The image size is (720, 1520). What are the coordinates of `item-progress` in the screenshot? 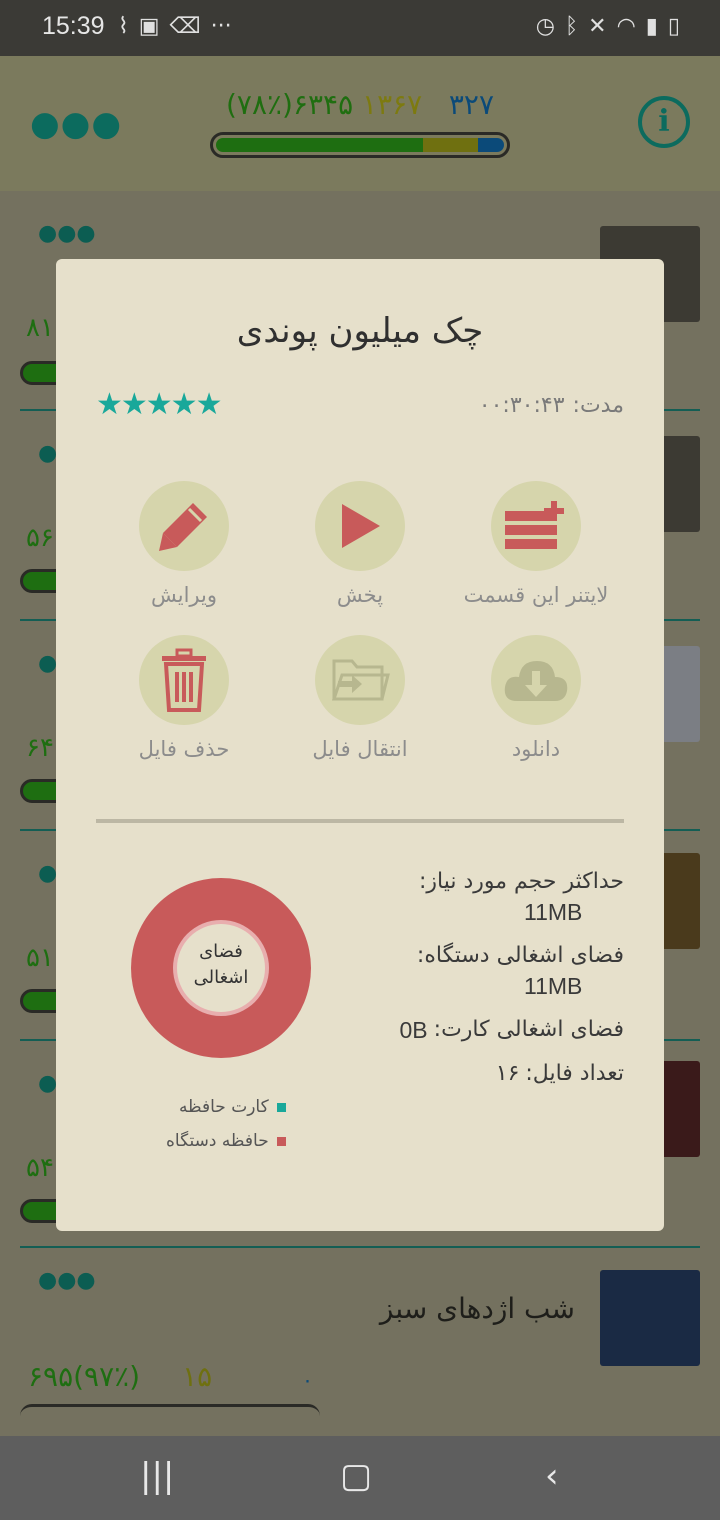 It's located at (170, 1410).